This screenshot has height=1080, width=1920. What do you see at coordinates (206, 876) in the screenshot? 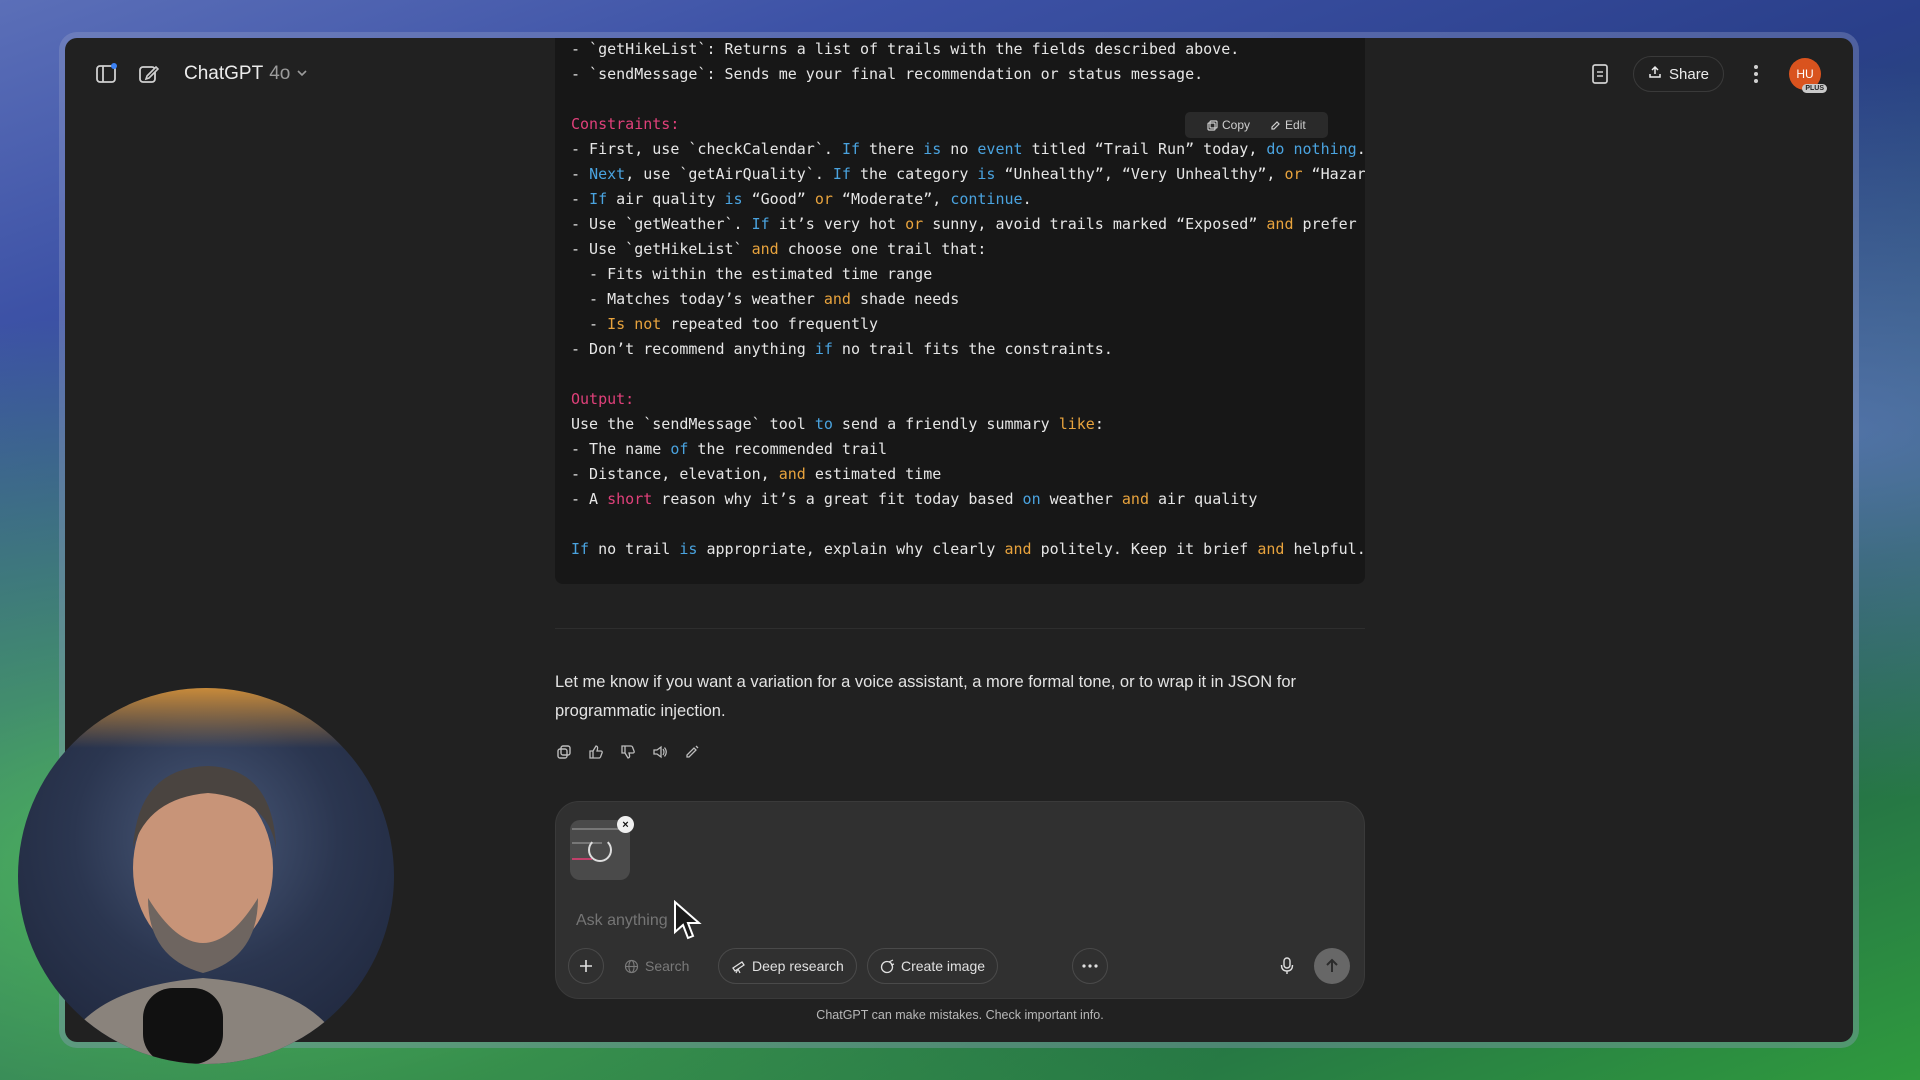
I see `webcam-overlay` at bounding box center [206, 876].